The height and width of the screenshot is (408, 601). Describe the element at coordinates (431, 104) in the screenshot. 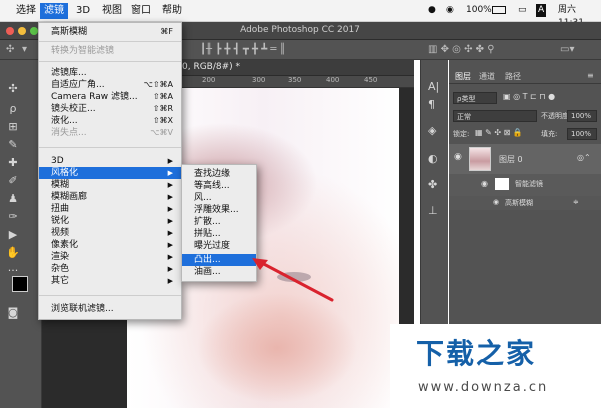

I see `paragraph-icon: ¶` at that location.